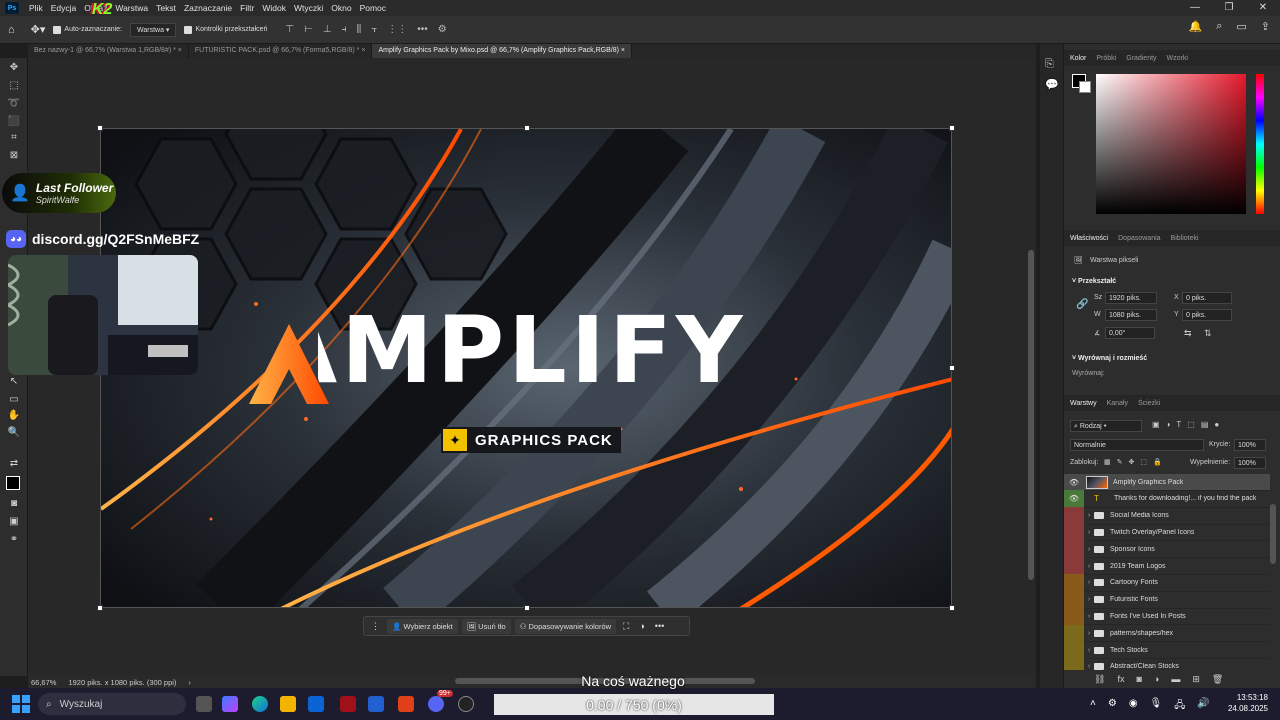 The width and height of the screenshot is (1280, 720). Describe the element at coordinates (1141, 58) in the screenshot. I see `tab-gradients: Gradienty` at that location.